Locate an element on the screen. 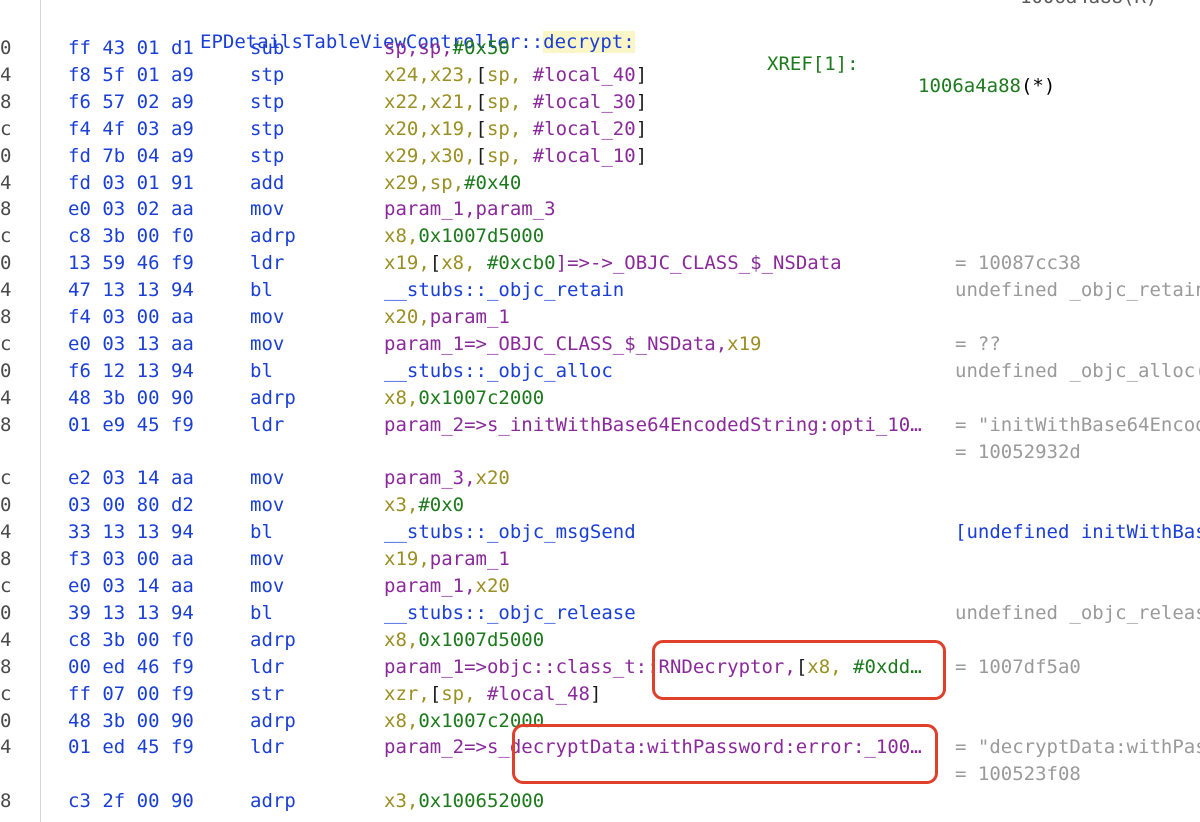 The height and width of the screenshot is (822, 1200). operands: x8,0x1007c2000 is located at coordinates (464, 398).